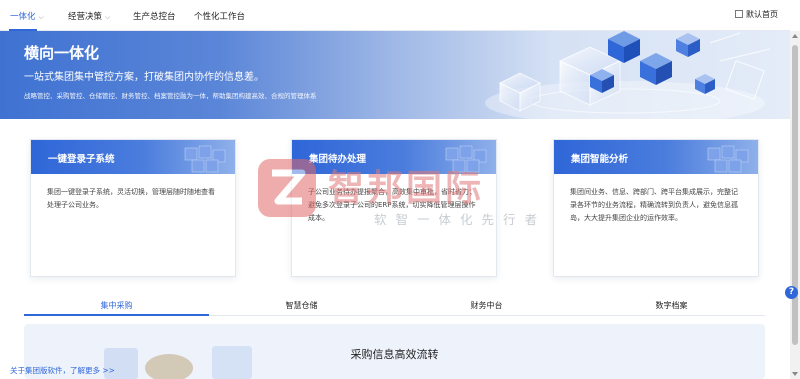 The height and width of the screenshot is (379, 800). I want to click on card-header: 集团待办处理, so click(394, 157).